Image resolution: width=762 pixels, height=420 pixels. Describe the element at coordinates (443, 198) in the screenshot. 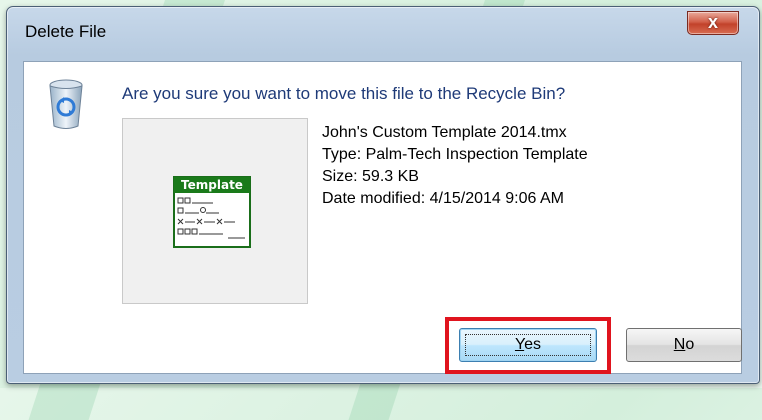

I see `file-date-modified: Date modified: 4/15/2014 9:06 AM` at that location.